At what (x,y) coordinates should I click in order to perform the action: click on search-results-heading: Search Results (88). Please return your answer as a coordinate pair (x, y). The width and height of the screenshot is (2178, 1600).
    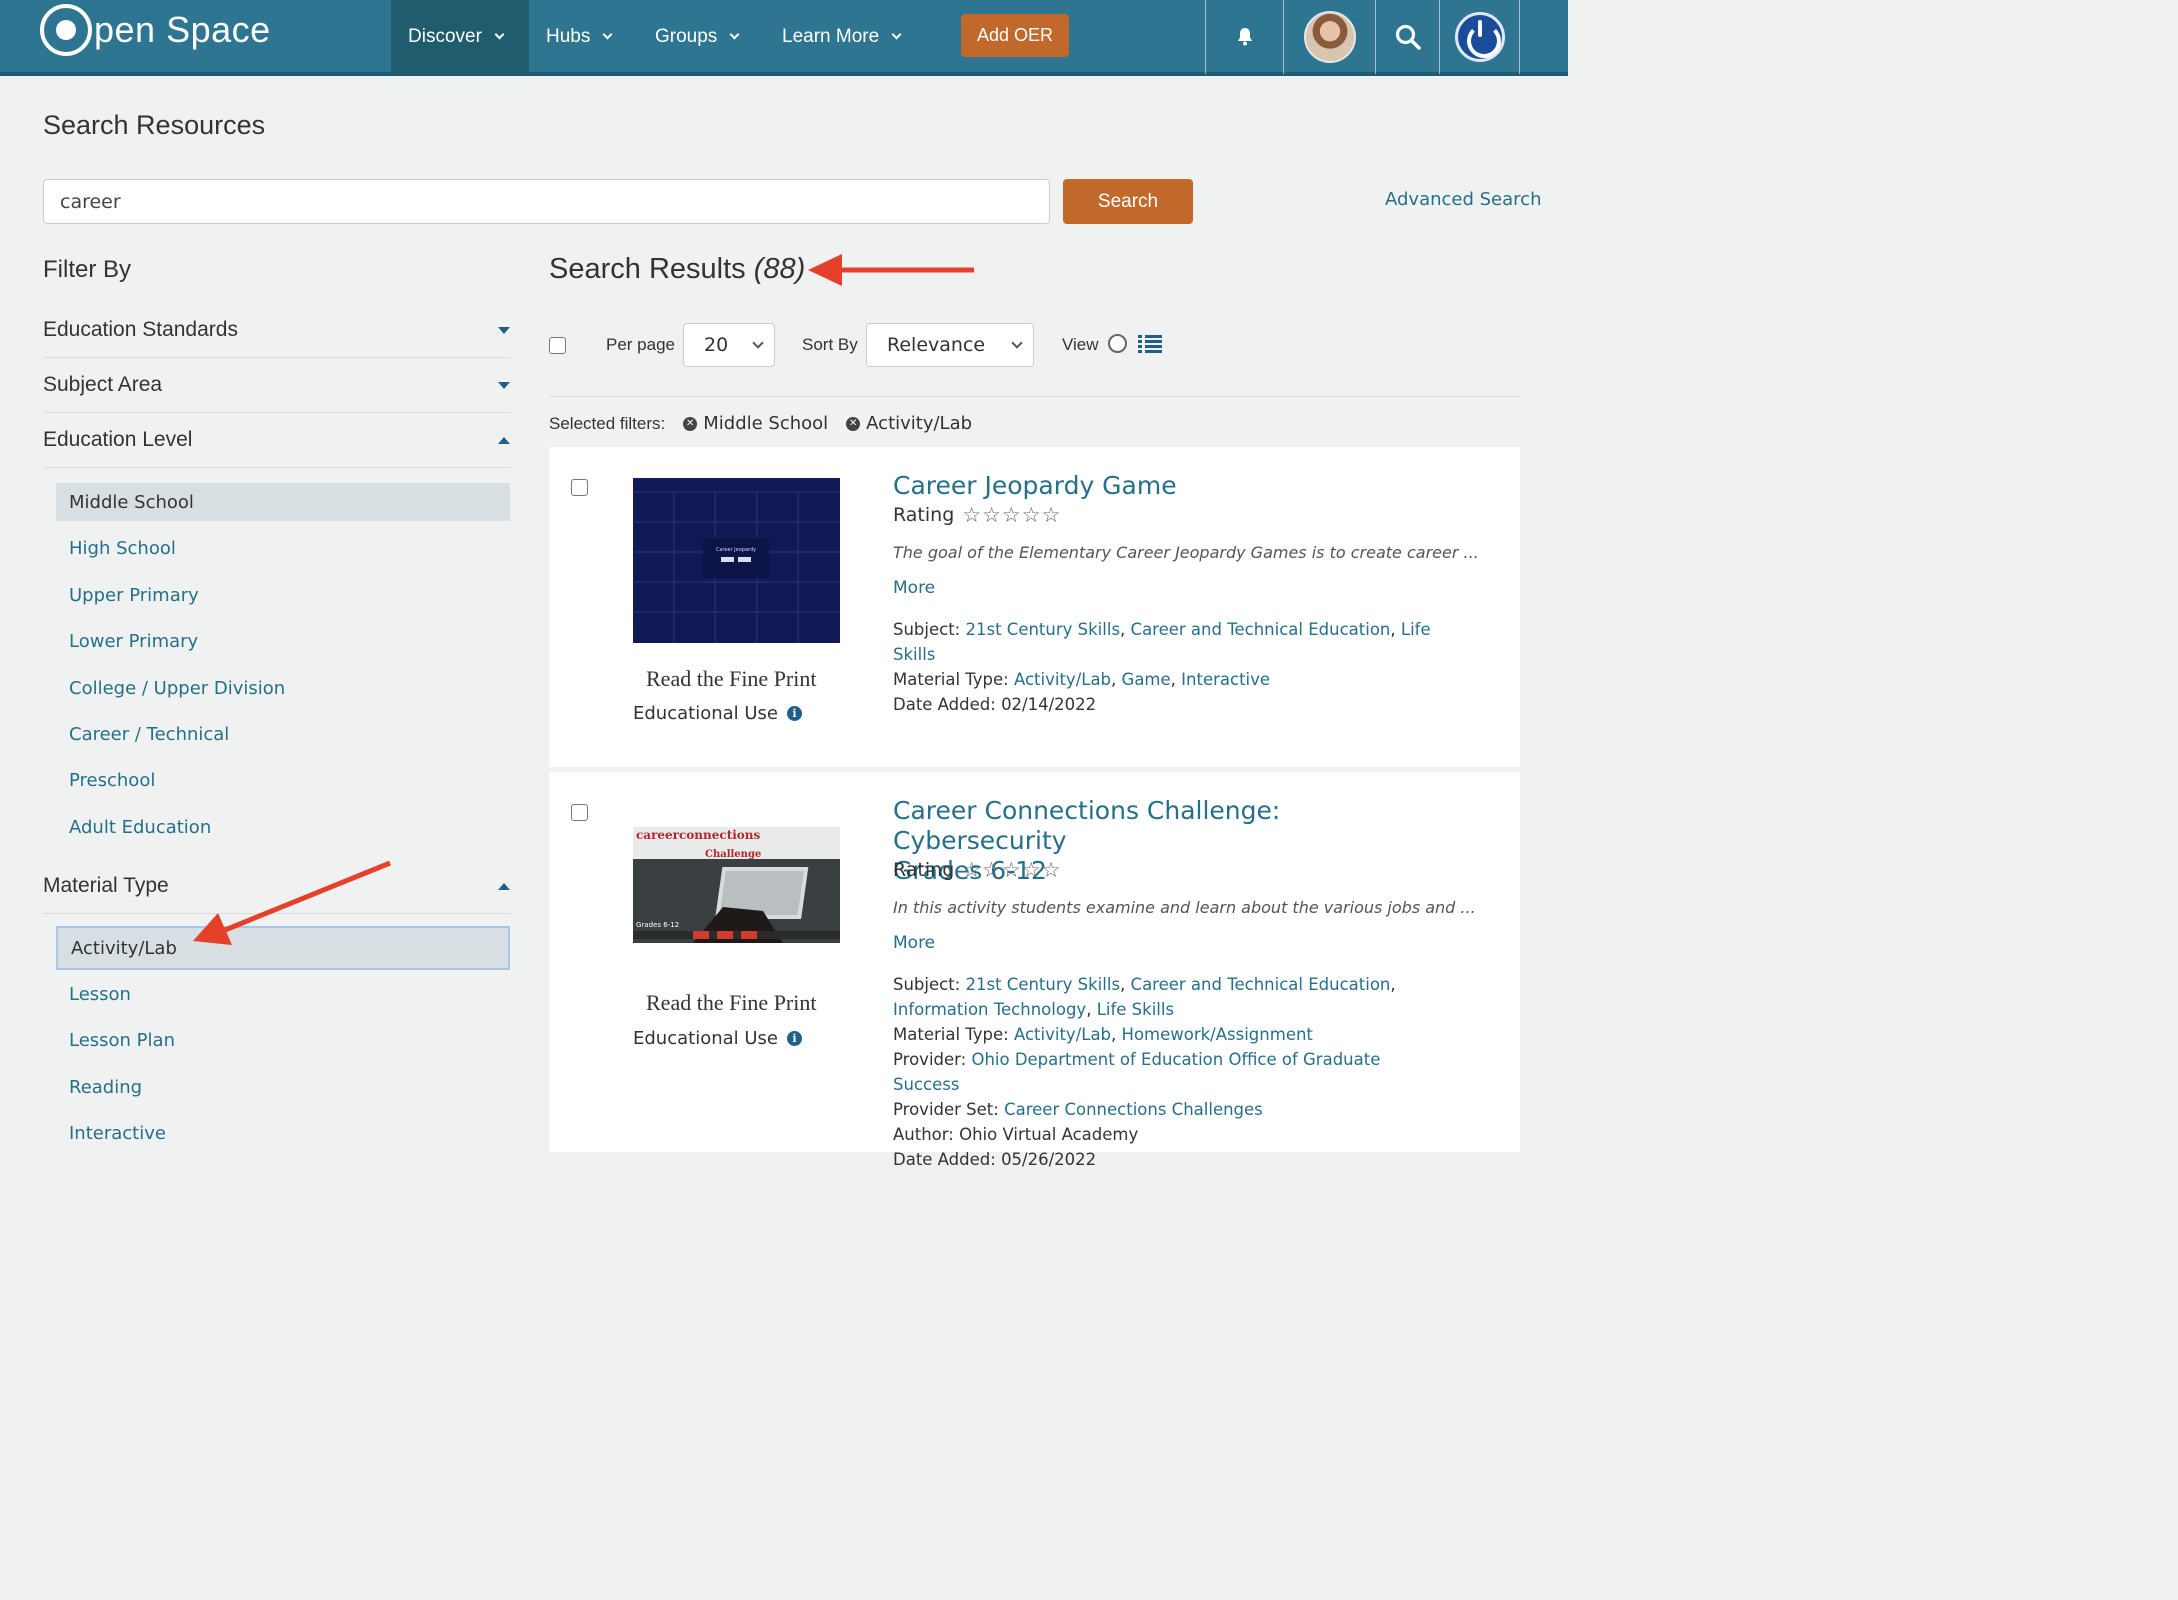
    Looking at the image, I should click on (677, 269).